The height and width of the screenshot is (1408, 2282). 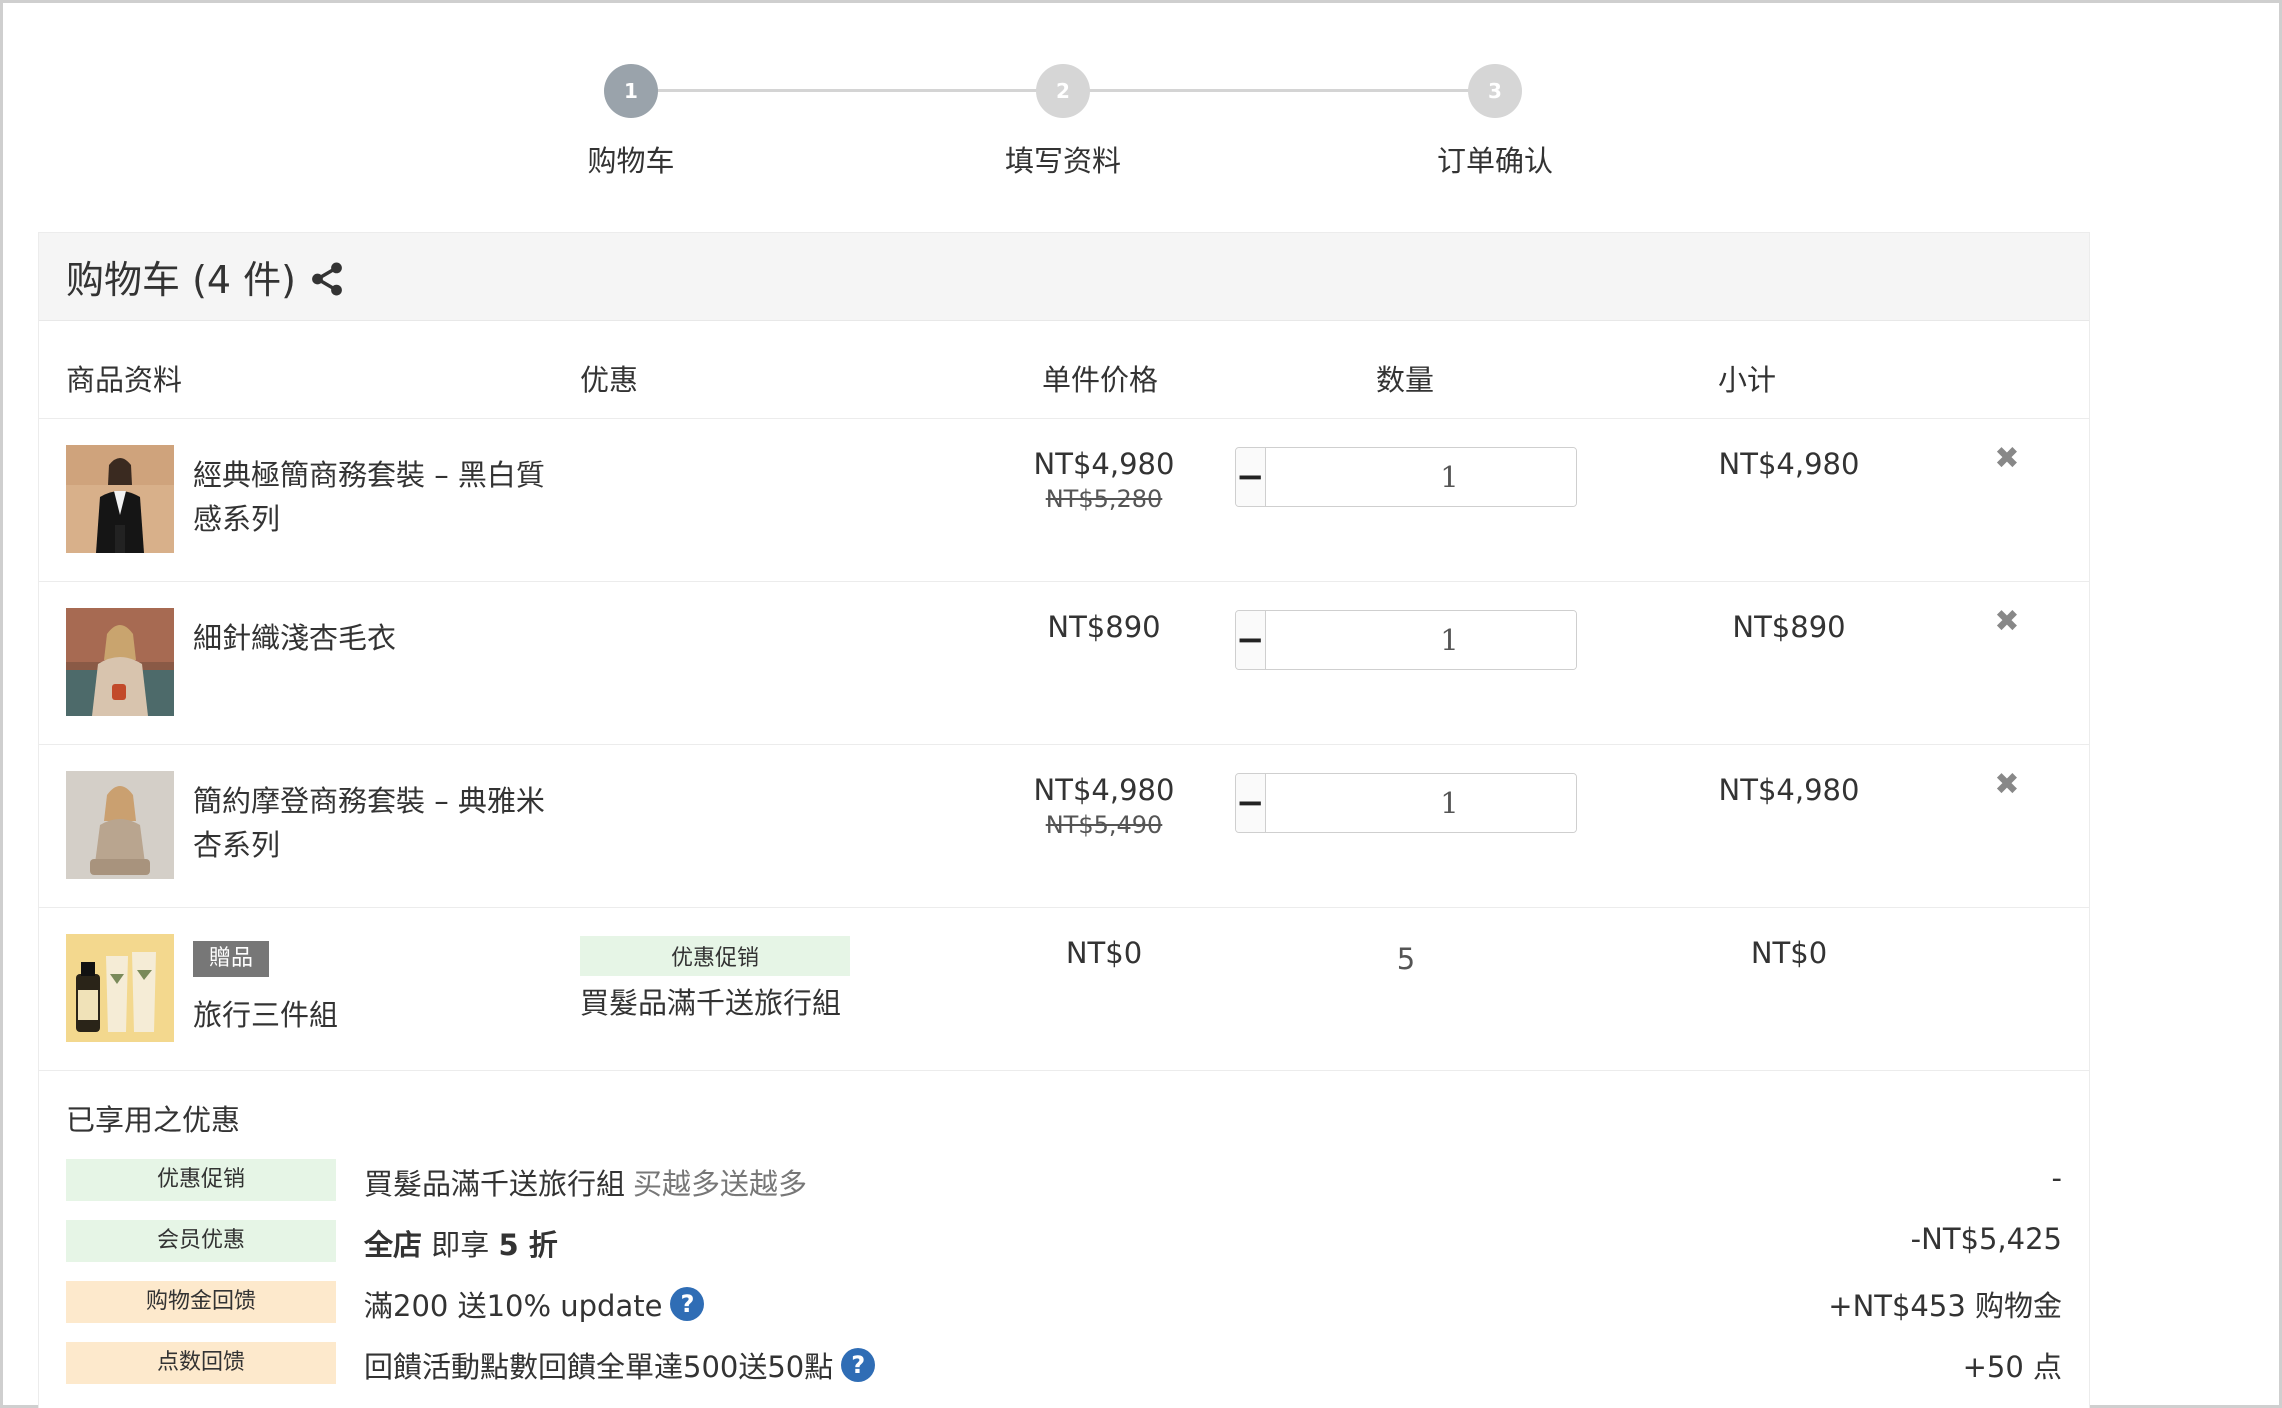 What do you see at coordinates (201, 1302) in the screenshot?
I see `discount-tag: 购物金回馈` at bounding box center [201, 1302].